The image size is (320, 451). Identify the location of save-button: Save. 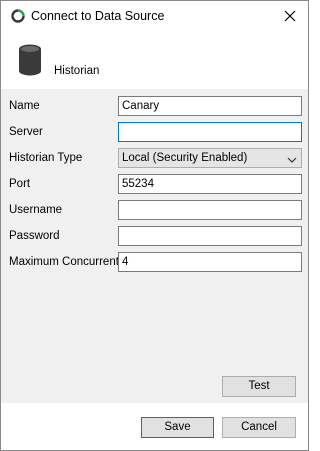
(177, 427).